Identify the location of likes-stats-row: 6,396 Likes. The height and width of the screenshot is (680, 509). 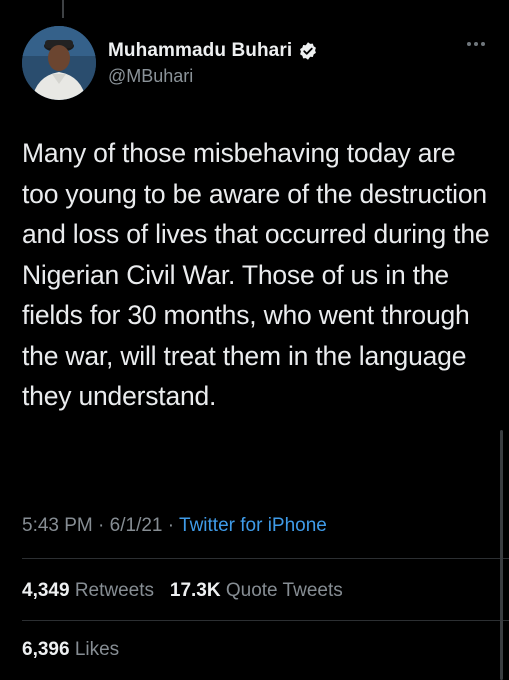
(70, 650).